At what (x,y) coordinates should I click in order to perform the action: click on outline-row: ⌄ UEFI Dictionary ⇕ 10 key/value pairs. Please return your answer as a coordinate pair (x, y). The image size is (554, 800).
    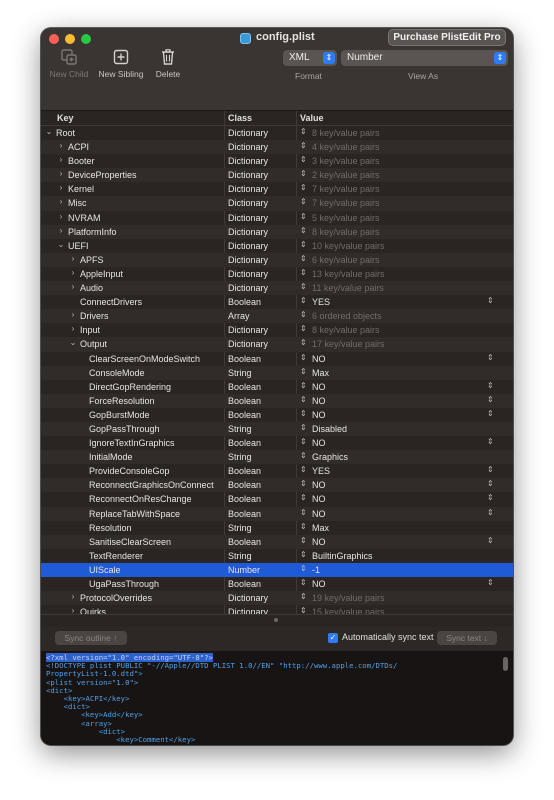
    Looking at the image, I should click on (277, 246).